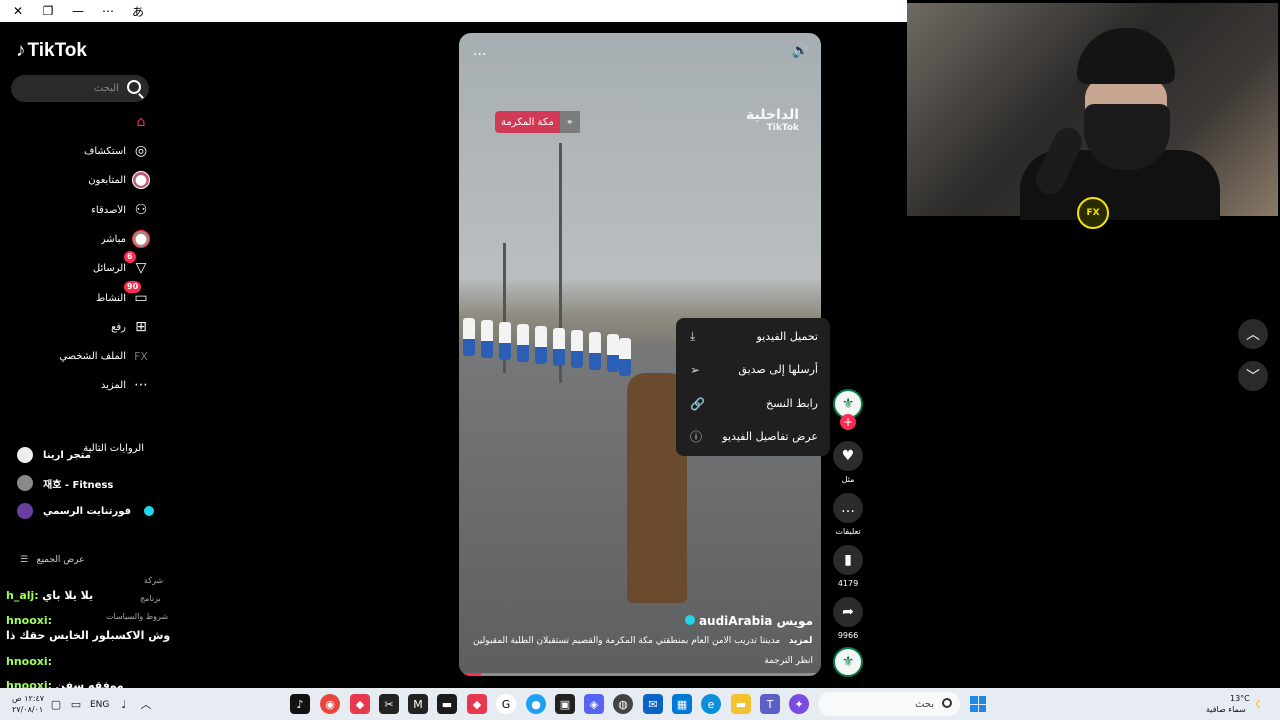  What do you see at coordinates (80, 180) in the screenshot?
I see `nav-following: المتابعون ●` at bounding box center [80, 180].